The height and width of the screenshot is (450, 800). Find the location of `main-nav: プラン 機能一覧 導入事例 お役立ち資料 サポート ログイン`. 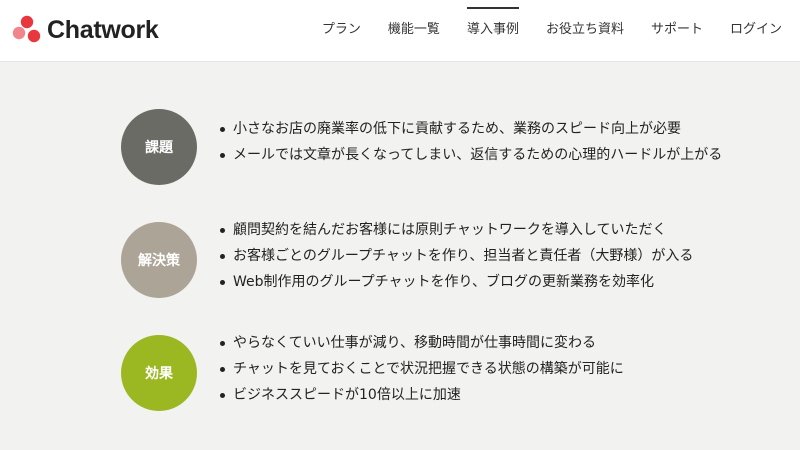

main-nav: プラン 機能一覧 導入事例 お役立ち資料 サポート ログイン is located at coordinates (538, 31).